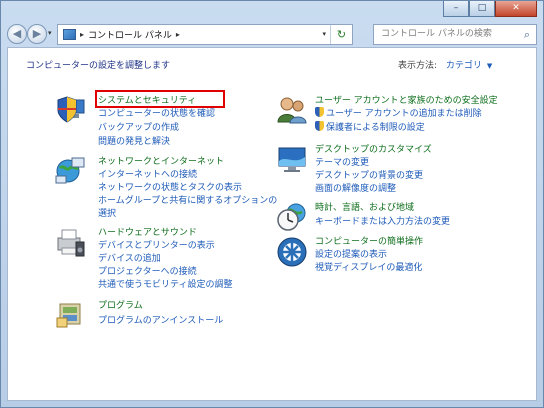 This screenshot has width=544, height=408. I want to click on refresh-icon: ↻, so click(341, 34).